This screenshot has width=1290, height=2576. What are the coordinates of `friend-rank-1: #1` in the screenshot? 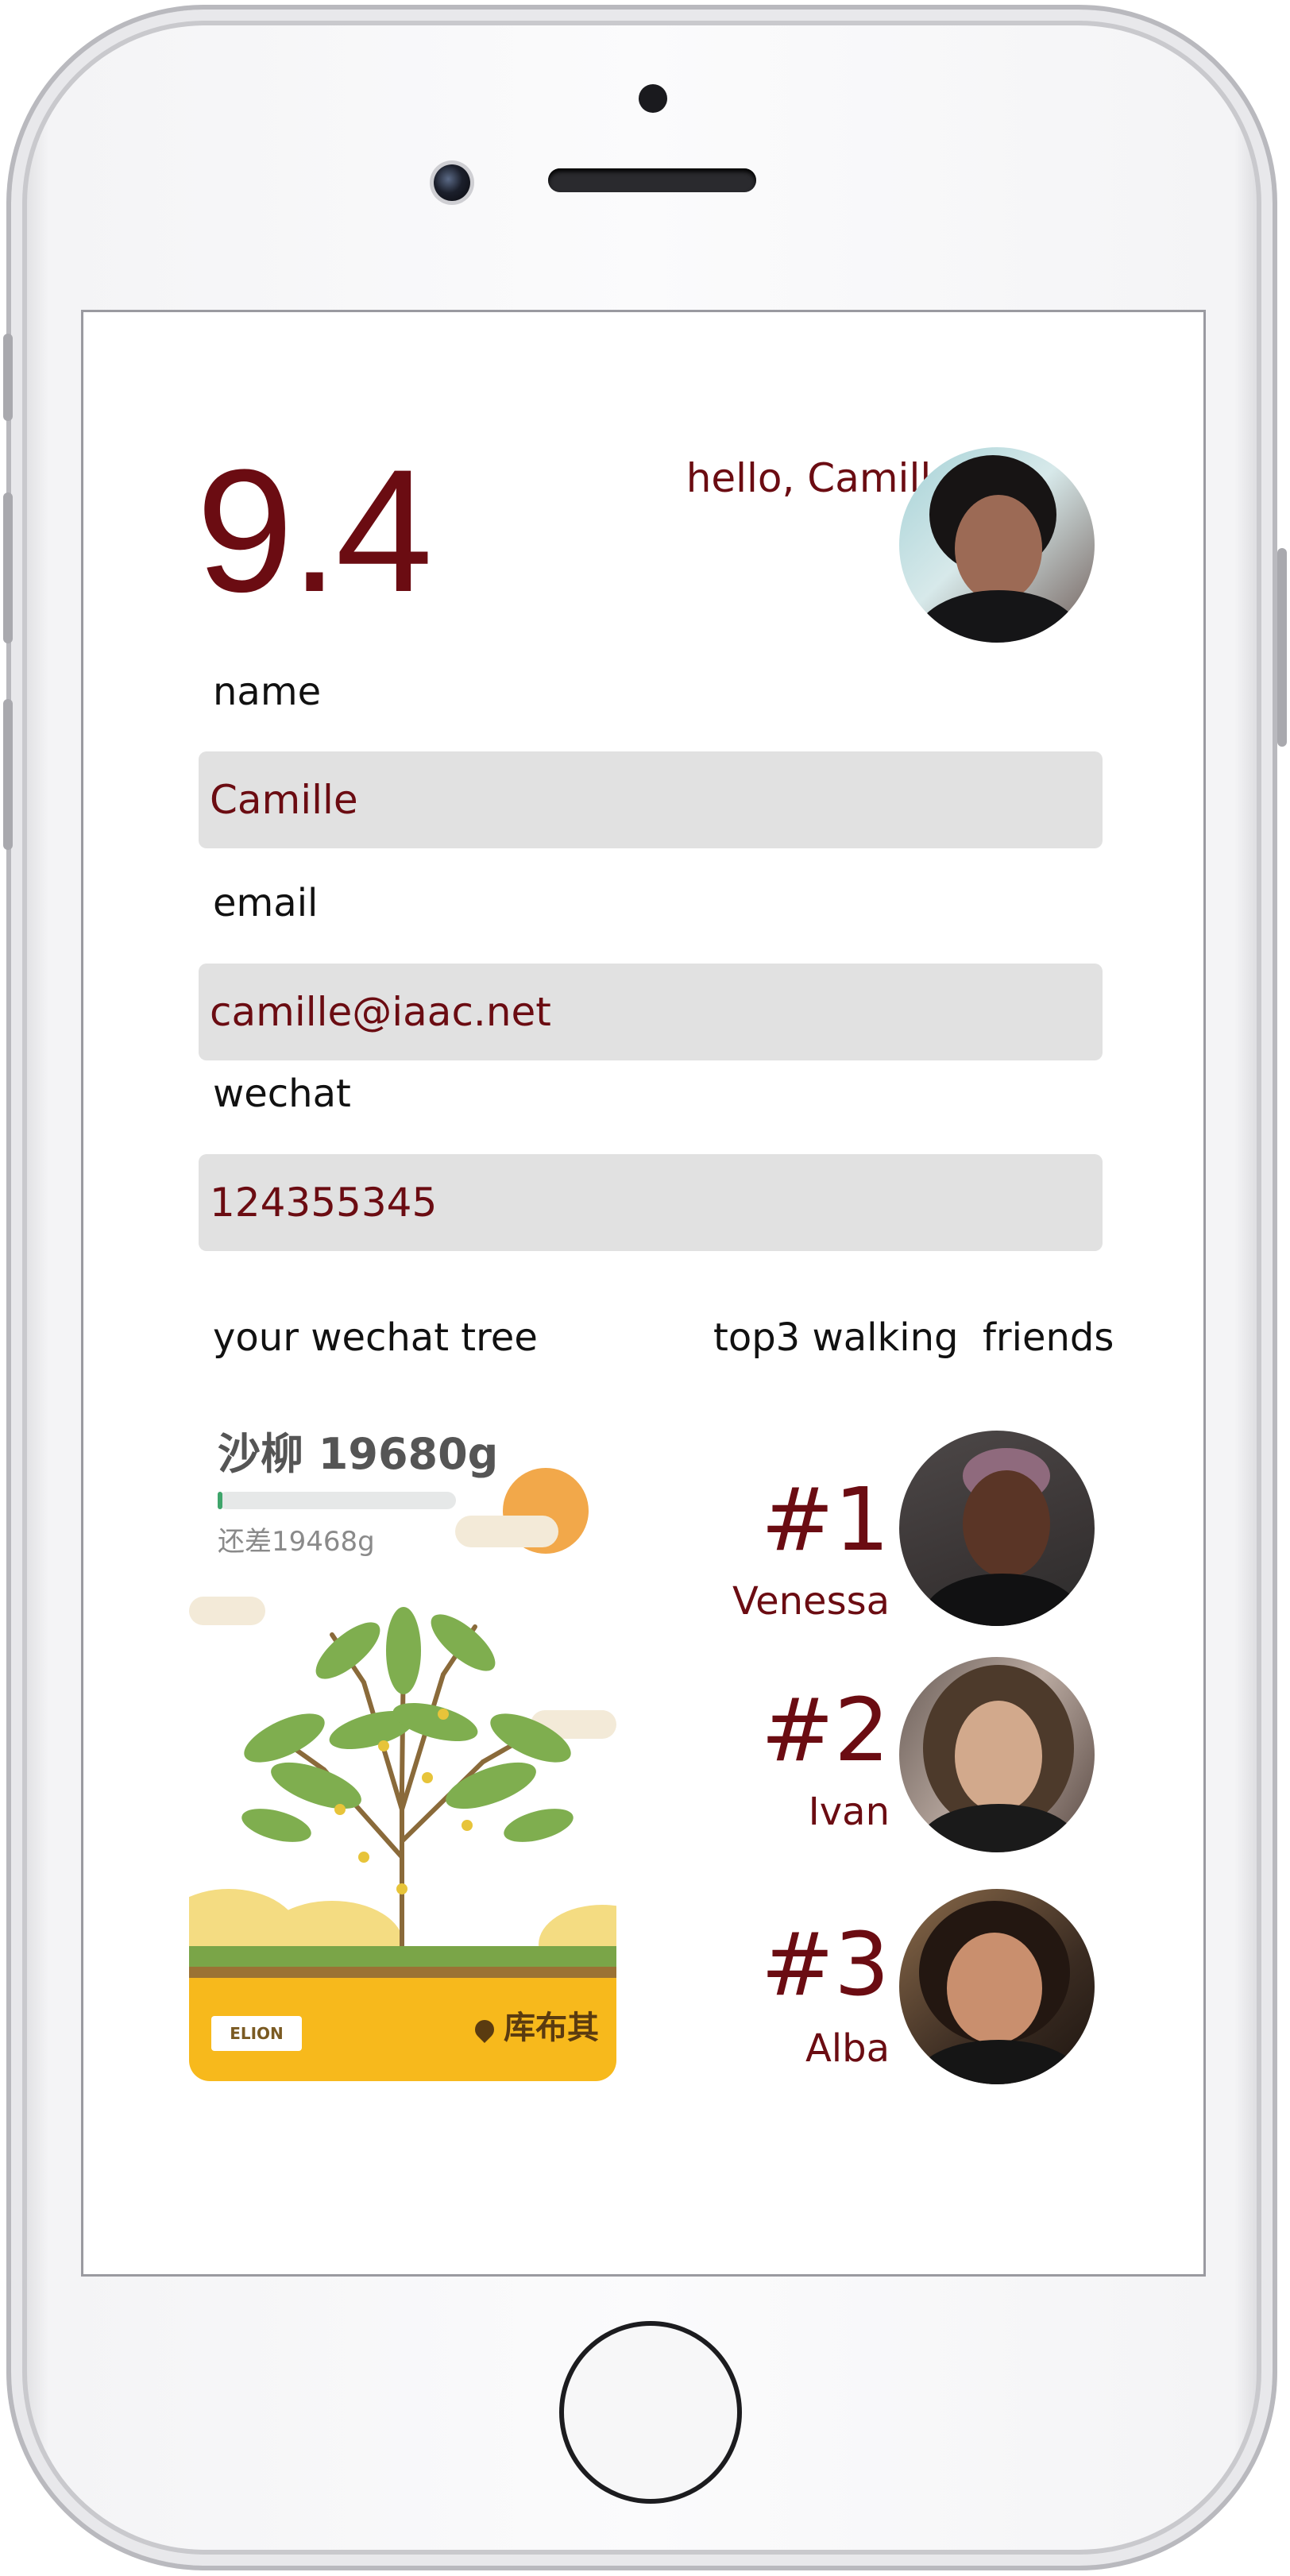 It's located at (825, 1519).